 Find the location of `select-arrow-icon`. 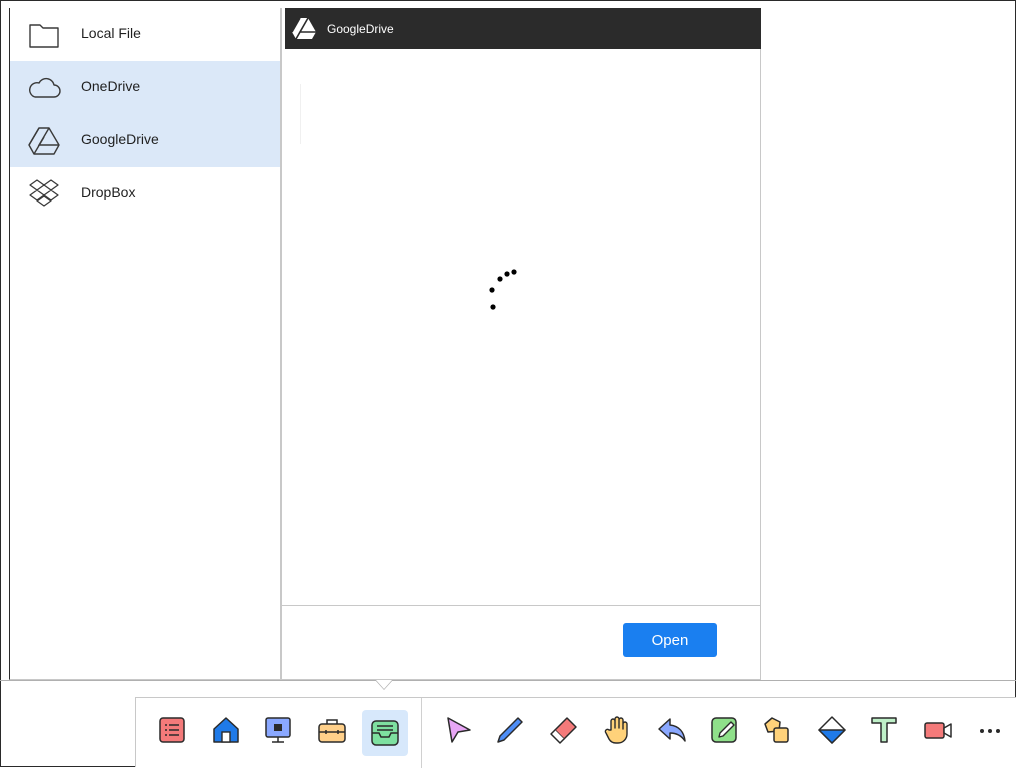

select-arrow-icon is located at coordinates (459, 730).